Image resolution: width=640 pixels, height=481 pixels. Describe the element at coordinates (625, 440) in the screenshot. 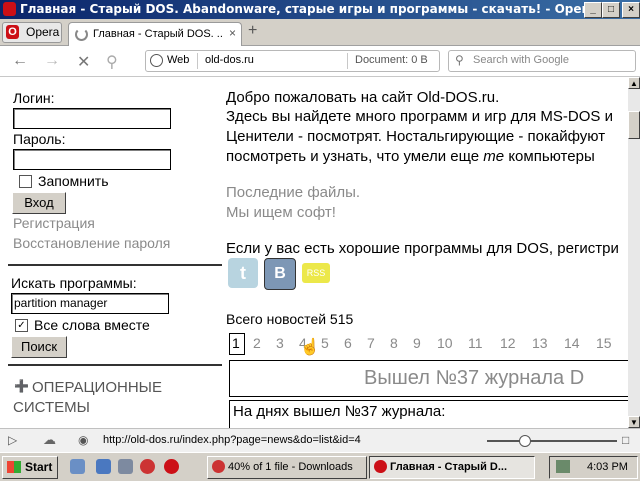

I see `zoom-reset-icon: □` at that location.